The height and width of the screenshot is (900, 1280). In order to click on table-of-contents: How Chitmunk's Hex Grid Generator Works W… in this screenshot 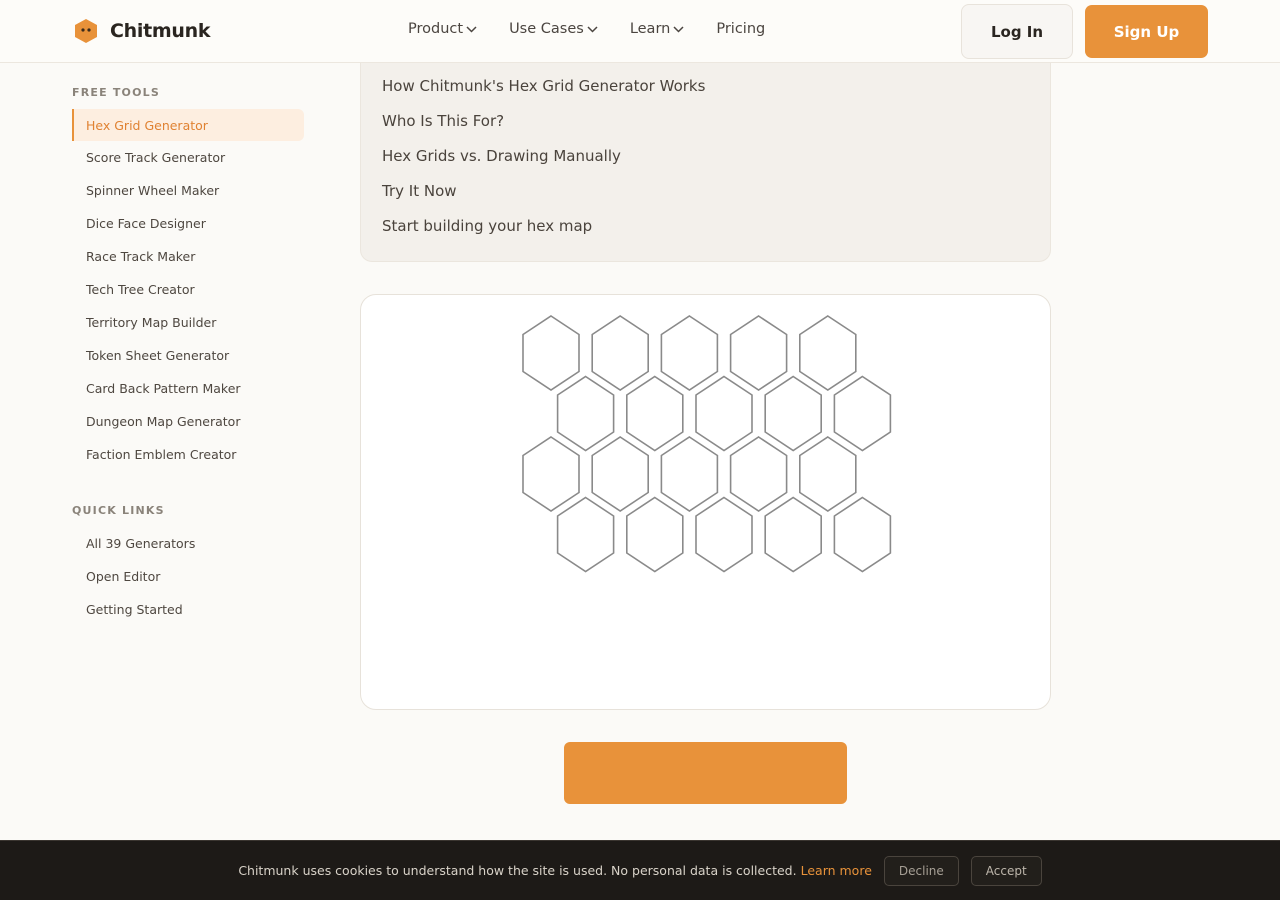, I will do `click(705, 151)`.